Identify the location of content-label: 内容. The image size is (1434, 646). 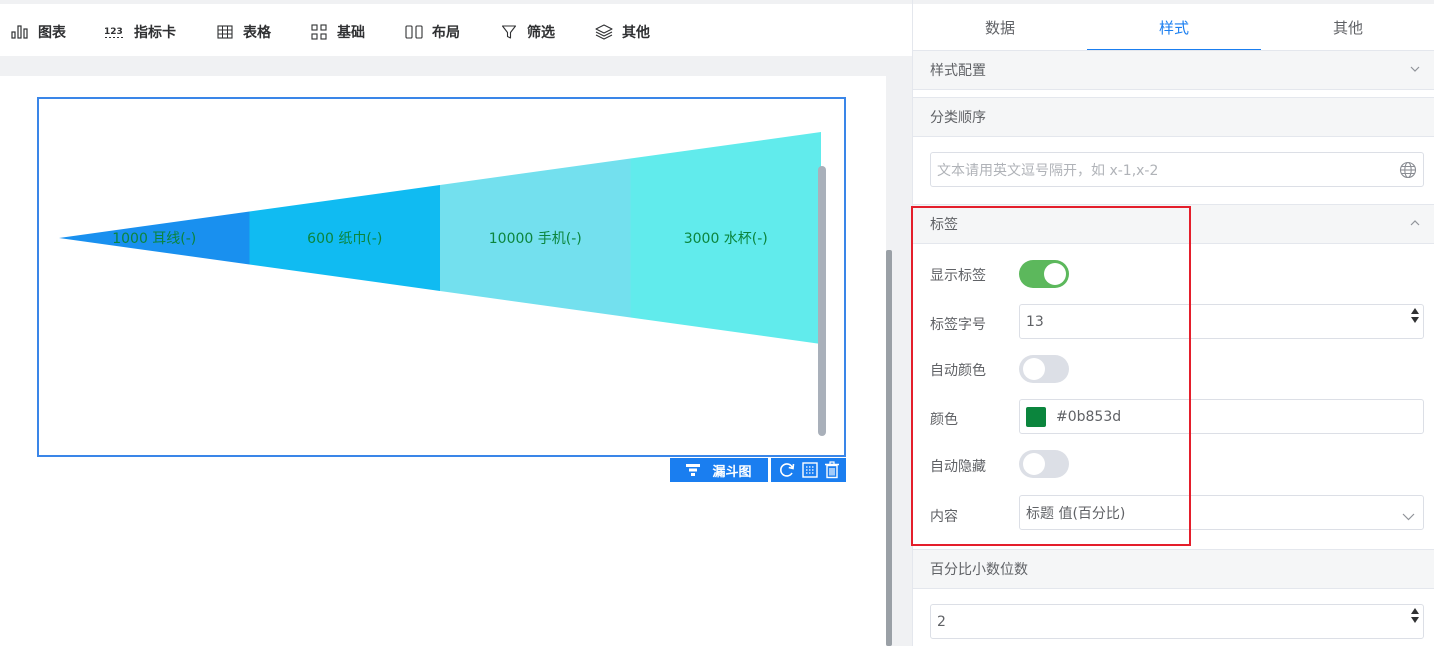
(944, 517).